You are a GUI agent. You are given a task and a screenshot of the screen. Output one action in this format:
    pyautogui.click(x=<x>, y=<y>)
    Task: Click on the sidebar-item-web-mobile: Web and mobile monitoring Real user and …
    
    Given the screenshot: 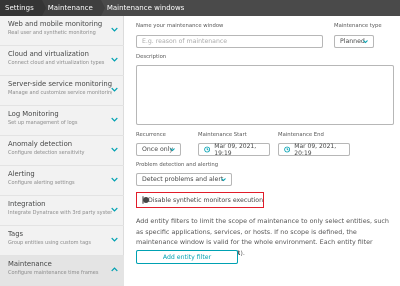 What is the action you would take?
    pyautogui.click(x=62, y=31)
    